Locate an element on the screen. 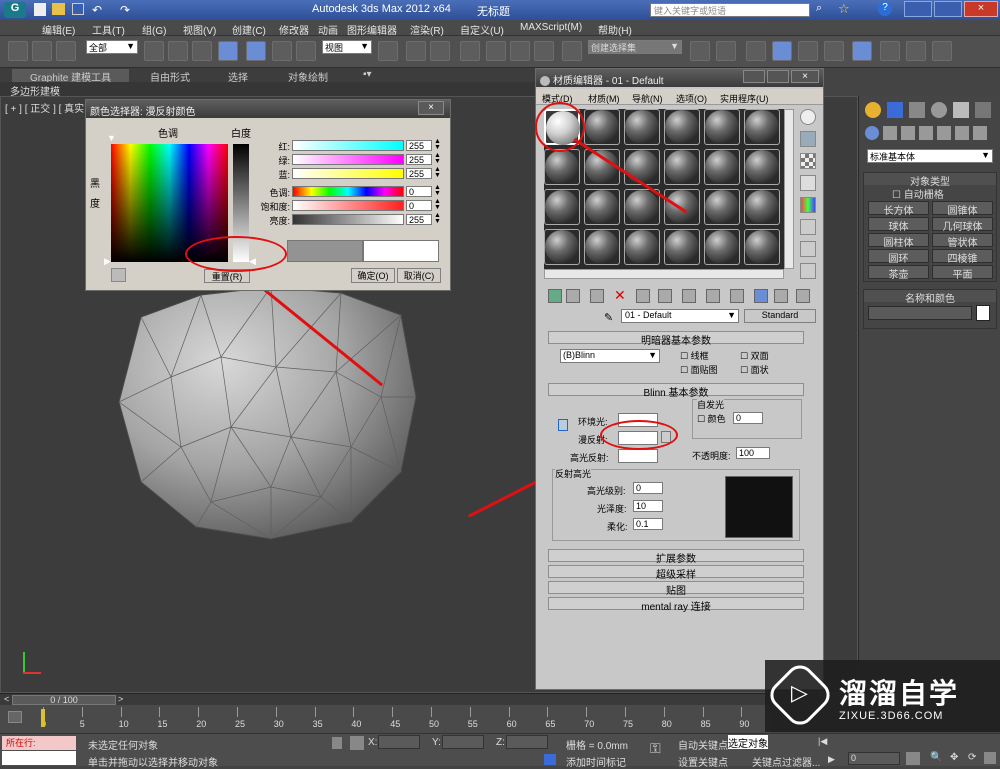  save-file-icon is located at coordinates (78, 9).